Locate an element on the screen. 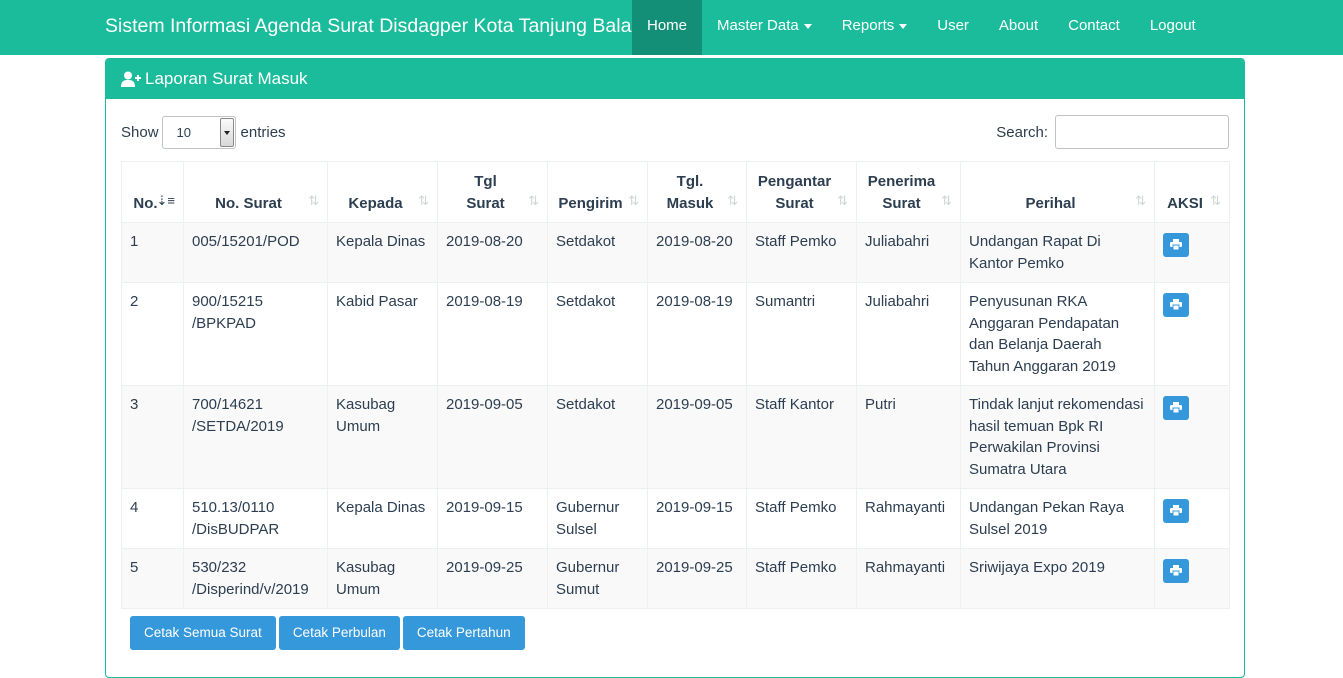 The image size is (1343, 678). nav-item-label: Logout is located at coordinates (1172, 25).